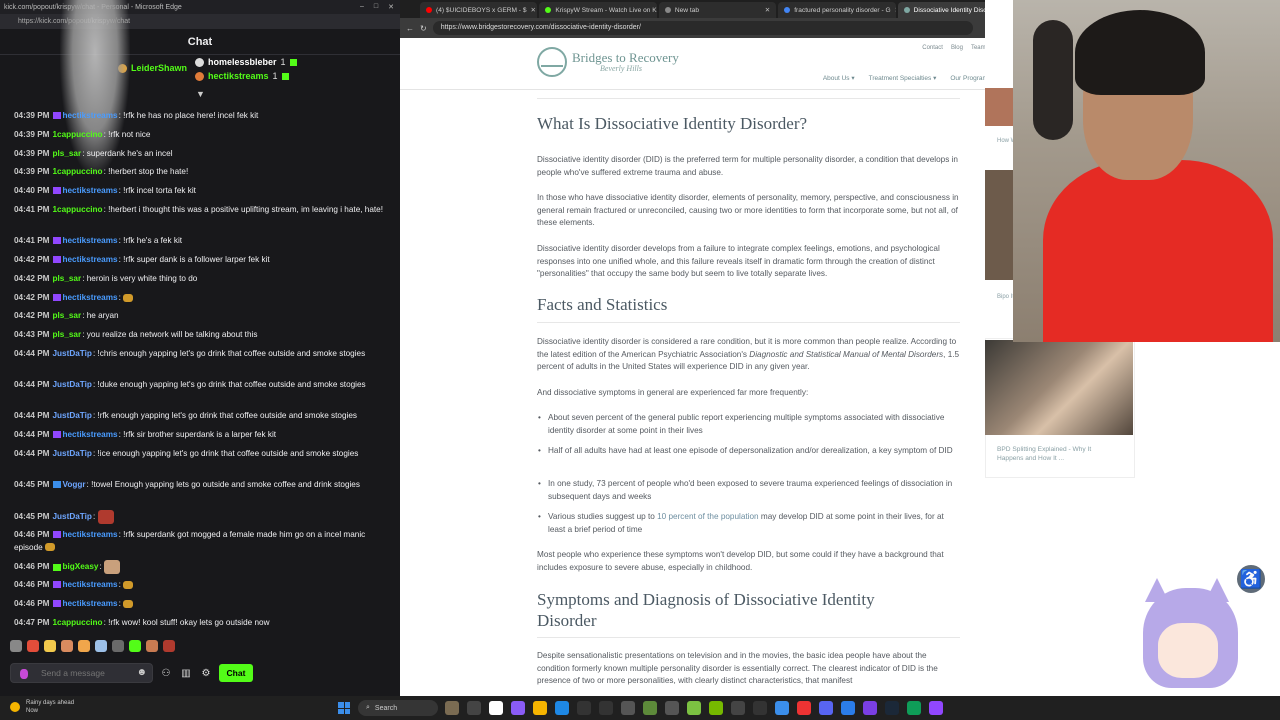 The image size is (1280, 720). Describe the element at coordinates (81, 566) in the screenshot. I see `message-username: bigXeasy` at that location.